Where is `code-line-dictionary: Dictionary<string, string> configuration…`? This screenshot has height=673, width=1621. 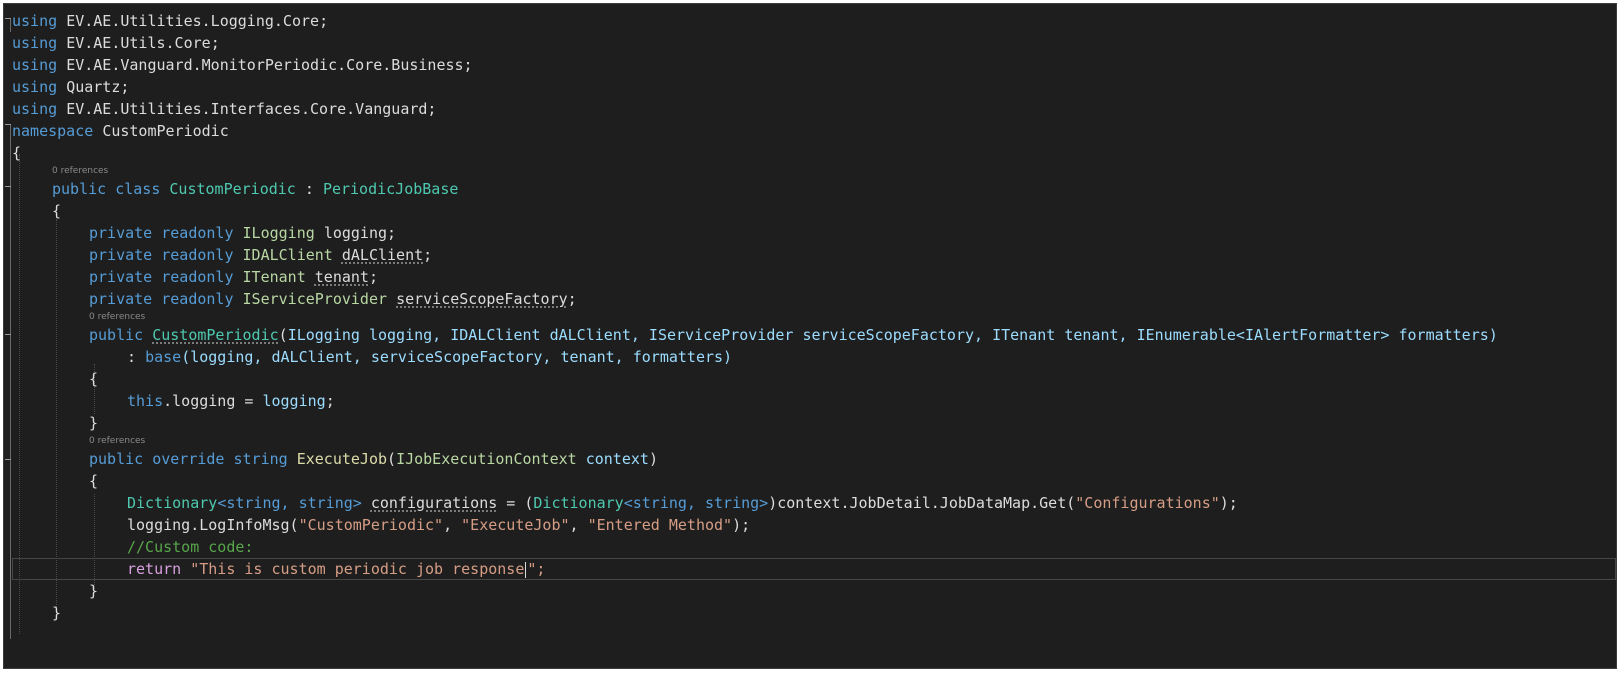
code-line-dictionary: Dictionary<string, string> configuration… is located at coordinates (682, 503).